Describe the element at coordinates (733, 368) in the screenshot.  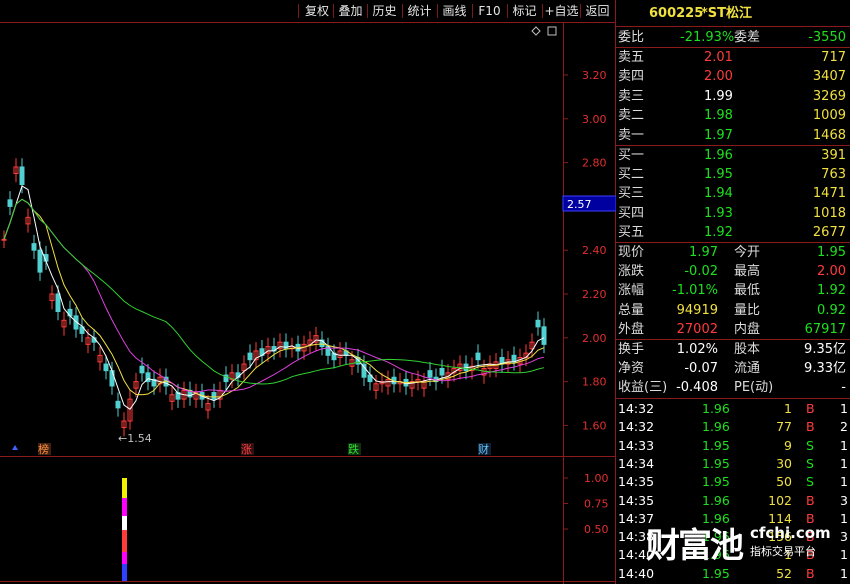
I see `stat-row: 净资 -0.07 流通 9.33亿` at that location.